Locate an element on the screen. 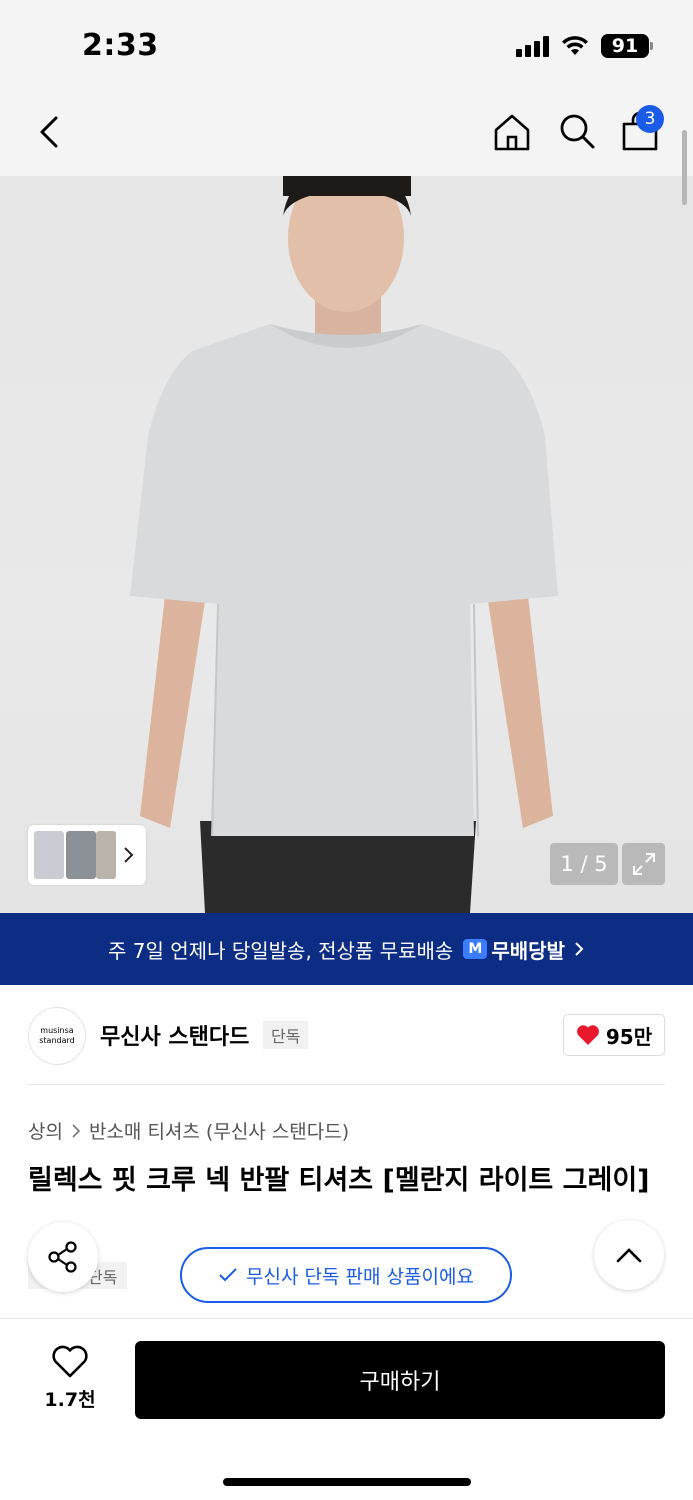 This screenshot has width=693, height=1500. wishlist-count: 1.7천 is located at coordinates (70, 1400).